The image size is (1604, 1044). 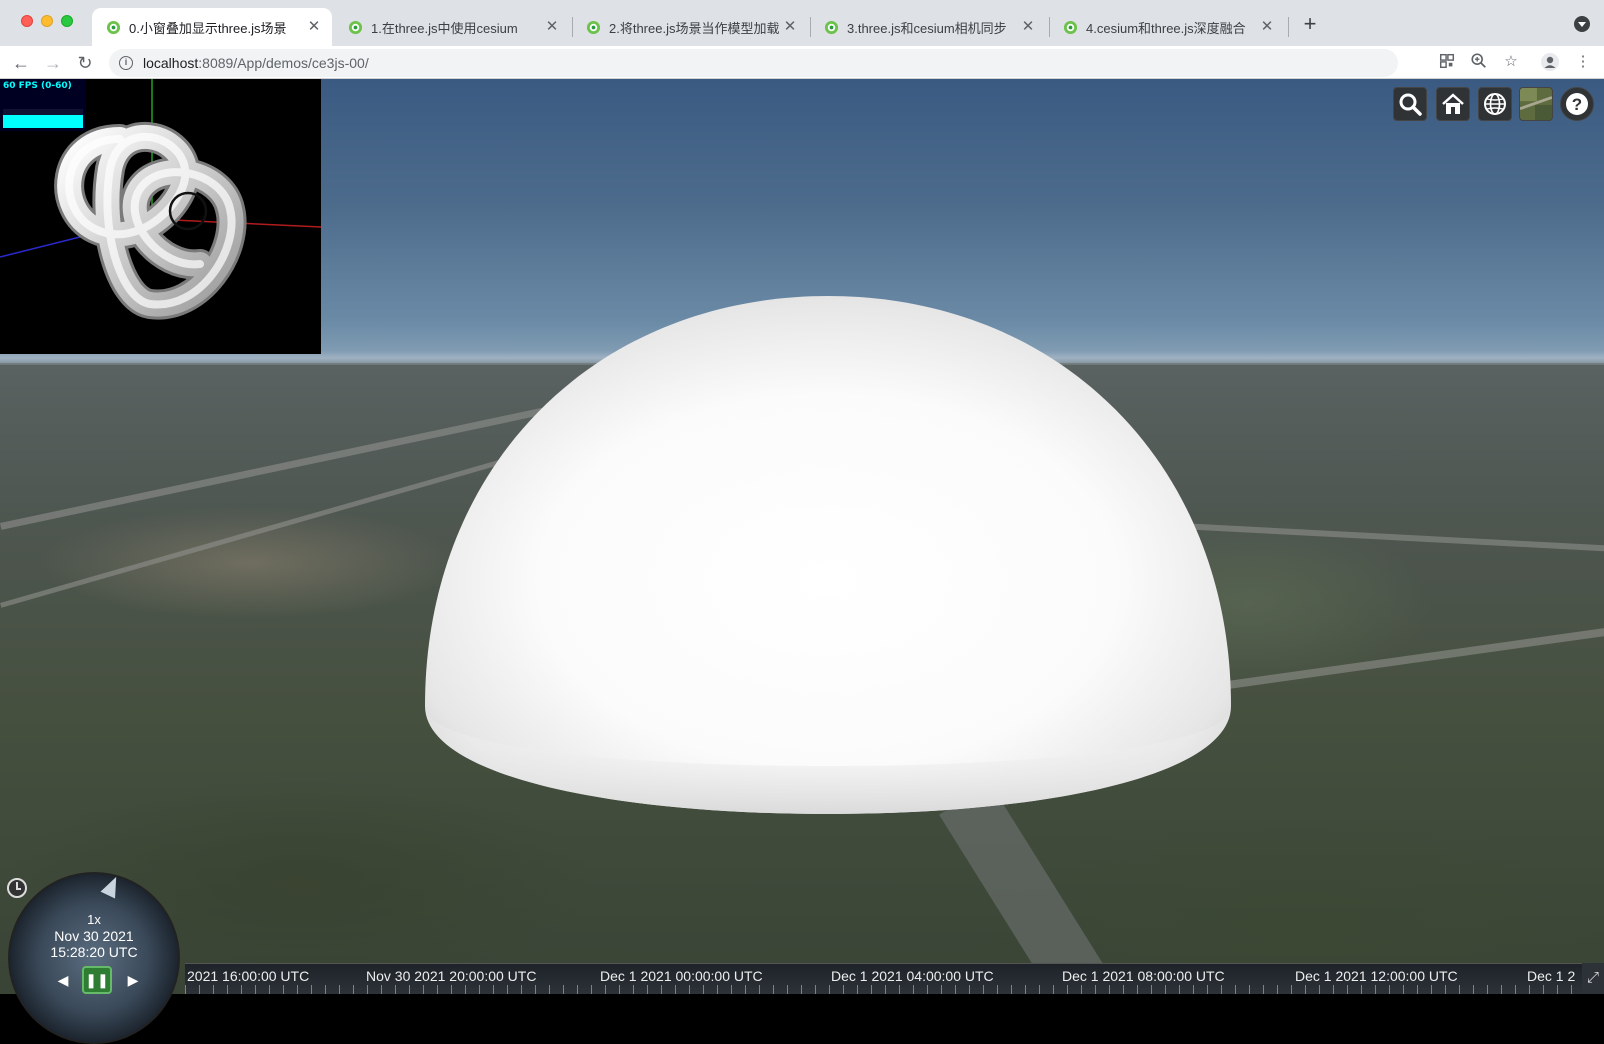 What do you see at coordinates (1391, 537) in the screenshot?
I see `road` at bounding box center [1391, 537].